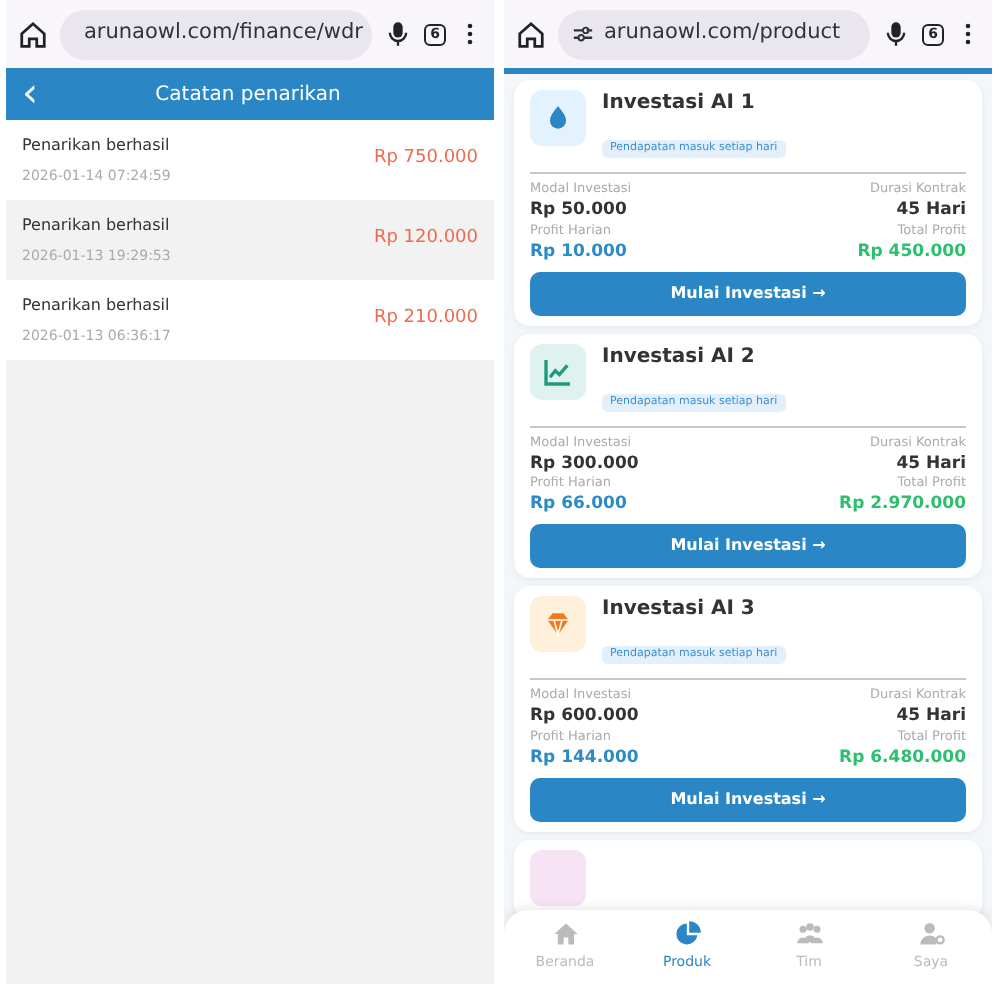 The height and width of the screenshot is (1000, 1000). I want to click on product-title: Investasi AI 2, so click(679, 357).